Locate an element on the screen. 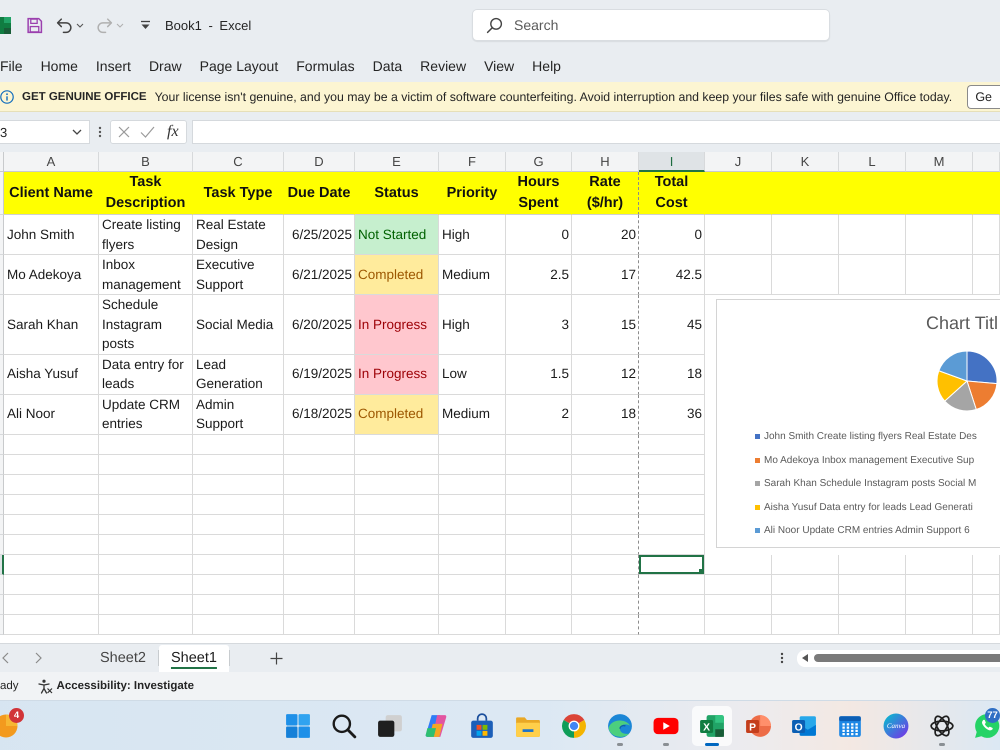 The image size is (1000, 750). column-header: D is located at coordinates (319, 162).